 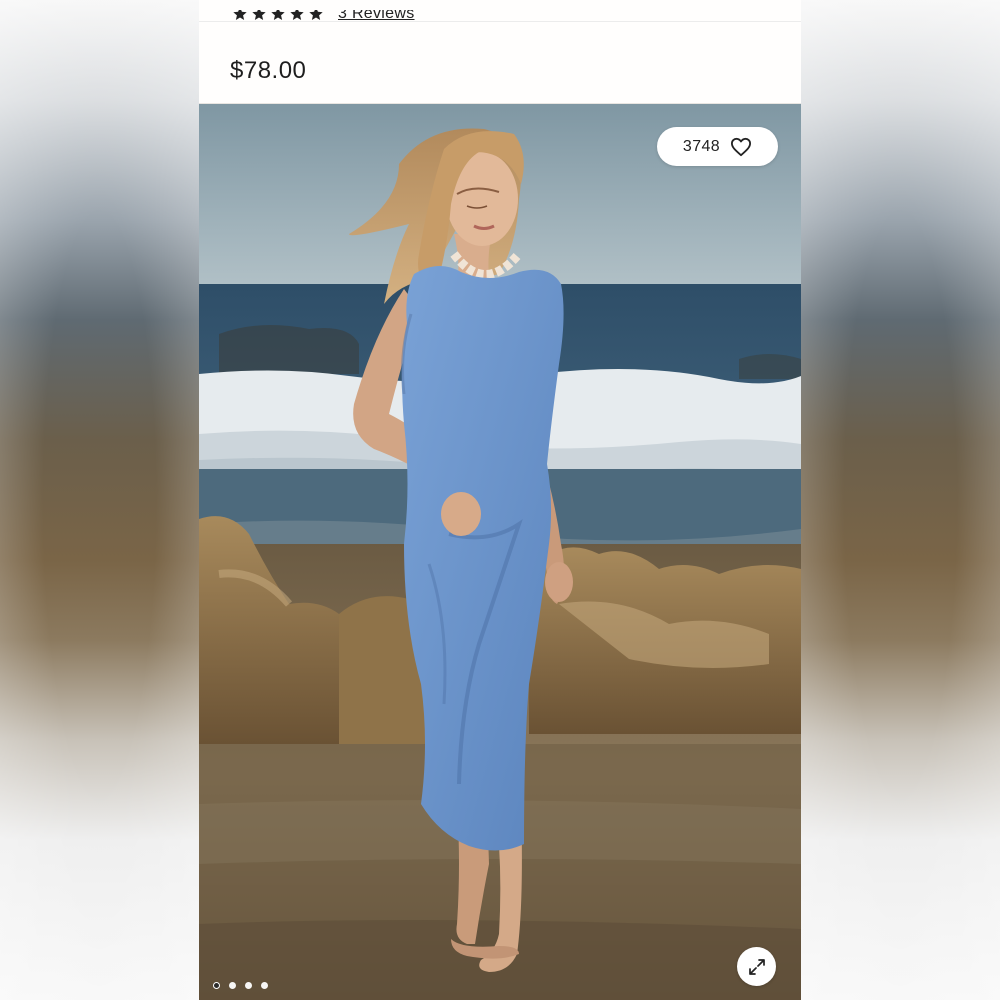 What do you see at coordinates (376, 16) in the screenshot?
I see `reviews-link: 3 Reviews` at bounding box center [376, 16].